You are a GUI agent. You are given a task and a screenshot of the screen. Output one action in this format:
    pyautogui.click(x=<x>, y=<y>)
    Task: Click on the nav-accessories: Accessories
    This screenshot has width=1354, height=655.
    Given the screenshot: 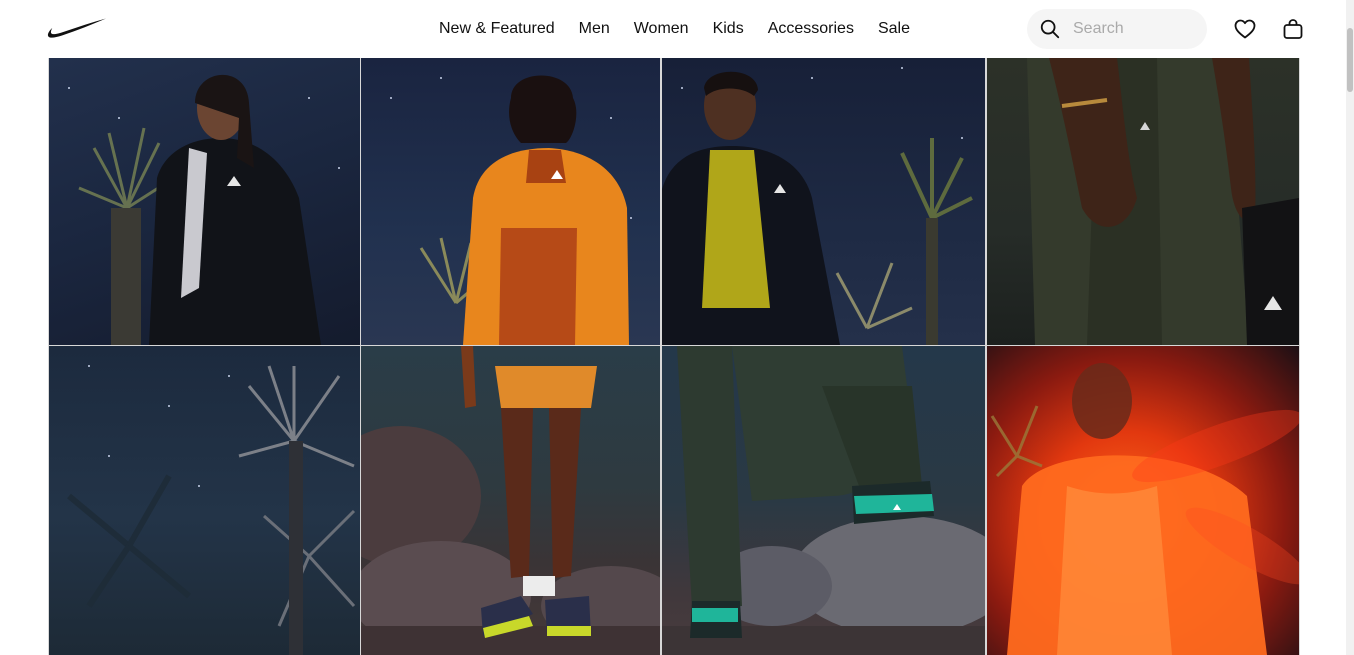 What is the action you would take?
    pyautogui.click(x=811, y=29)
    